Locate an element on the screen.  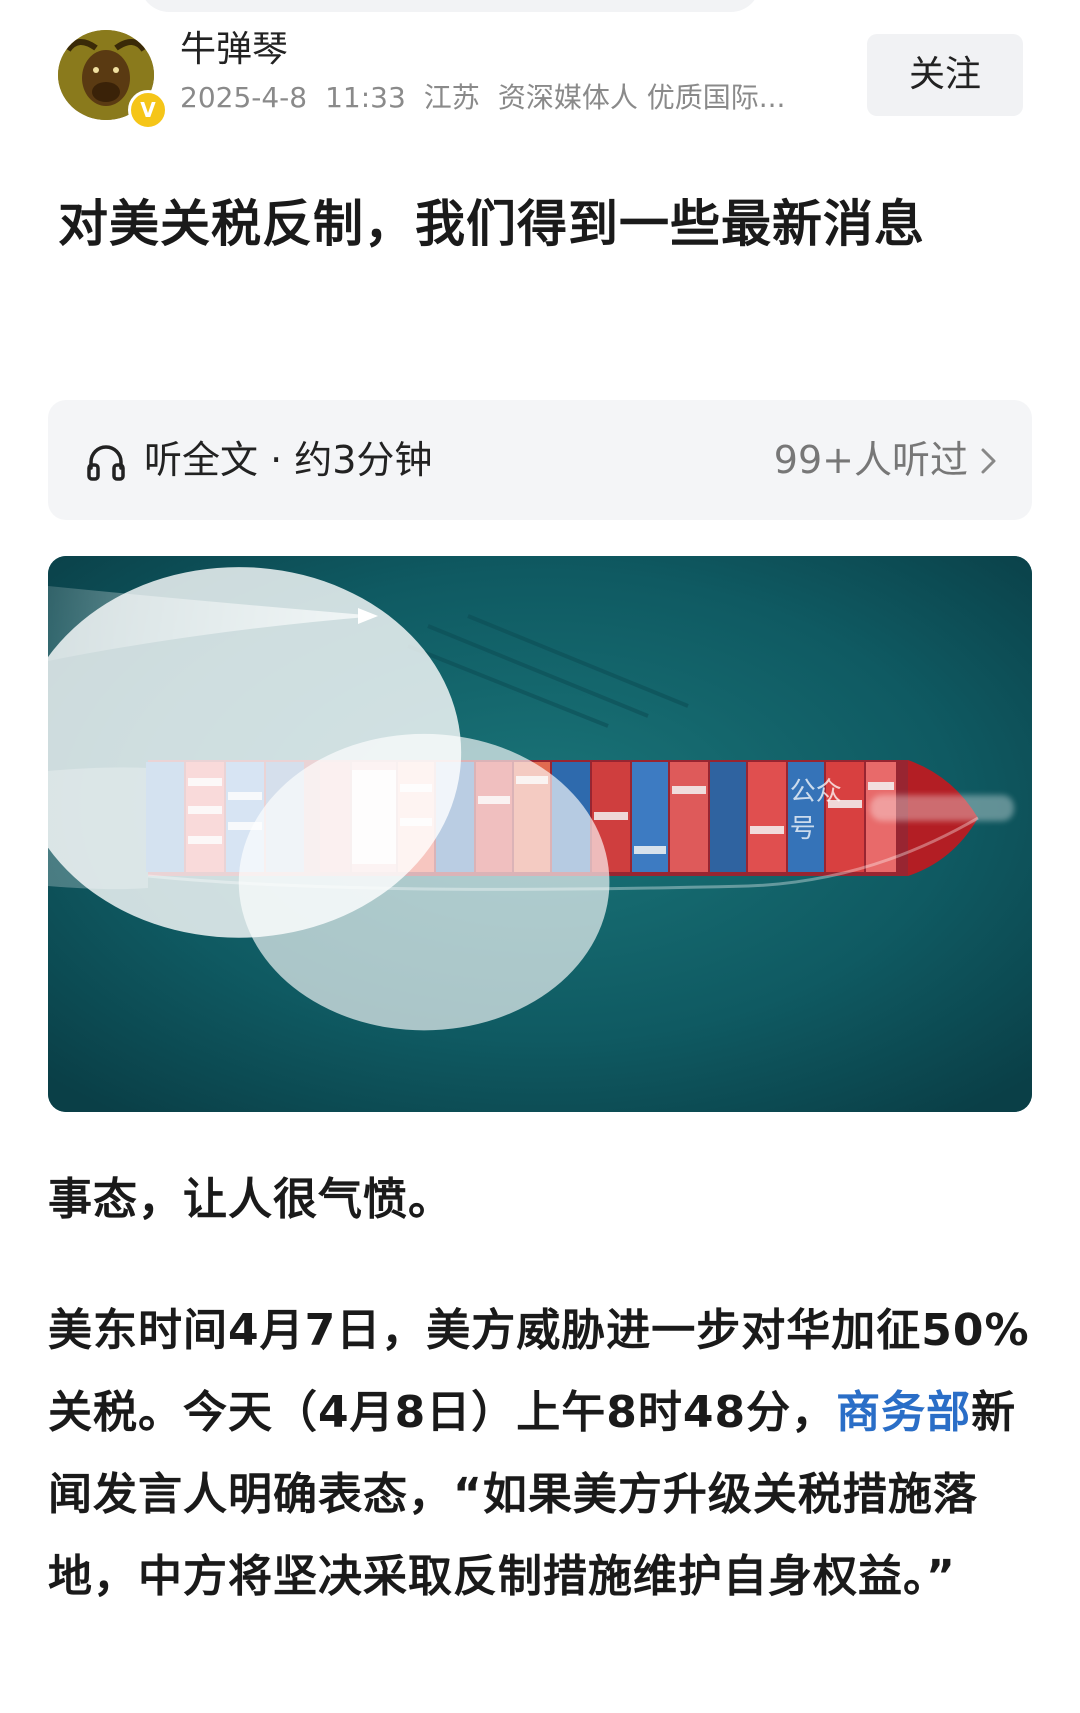
author-header: V 牛弹琴 2025-4-8 11:33 江苏 资深媒体人 优质国际... 关注 is located at coordinates (540, 79).